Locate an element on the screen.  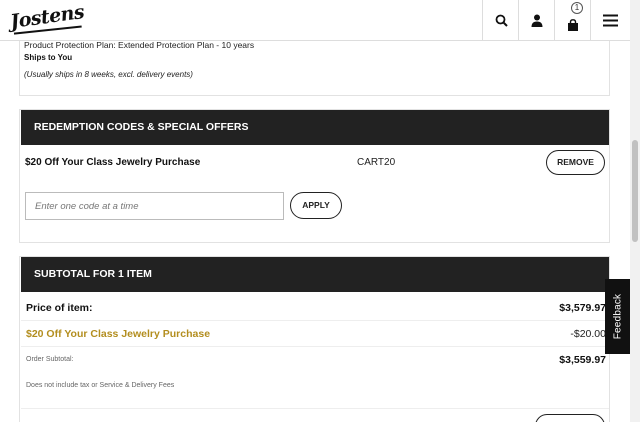
feedback-tab: Feedback is located at coordinates (617, 316).